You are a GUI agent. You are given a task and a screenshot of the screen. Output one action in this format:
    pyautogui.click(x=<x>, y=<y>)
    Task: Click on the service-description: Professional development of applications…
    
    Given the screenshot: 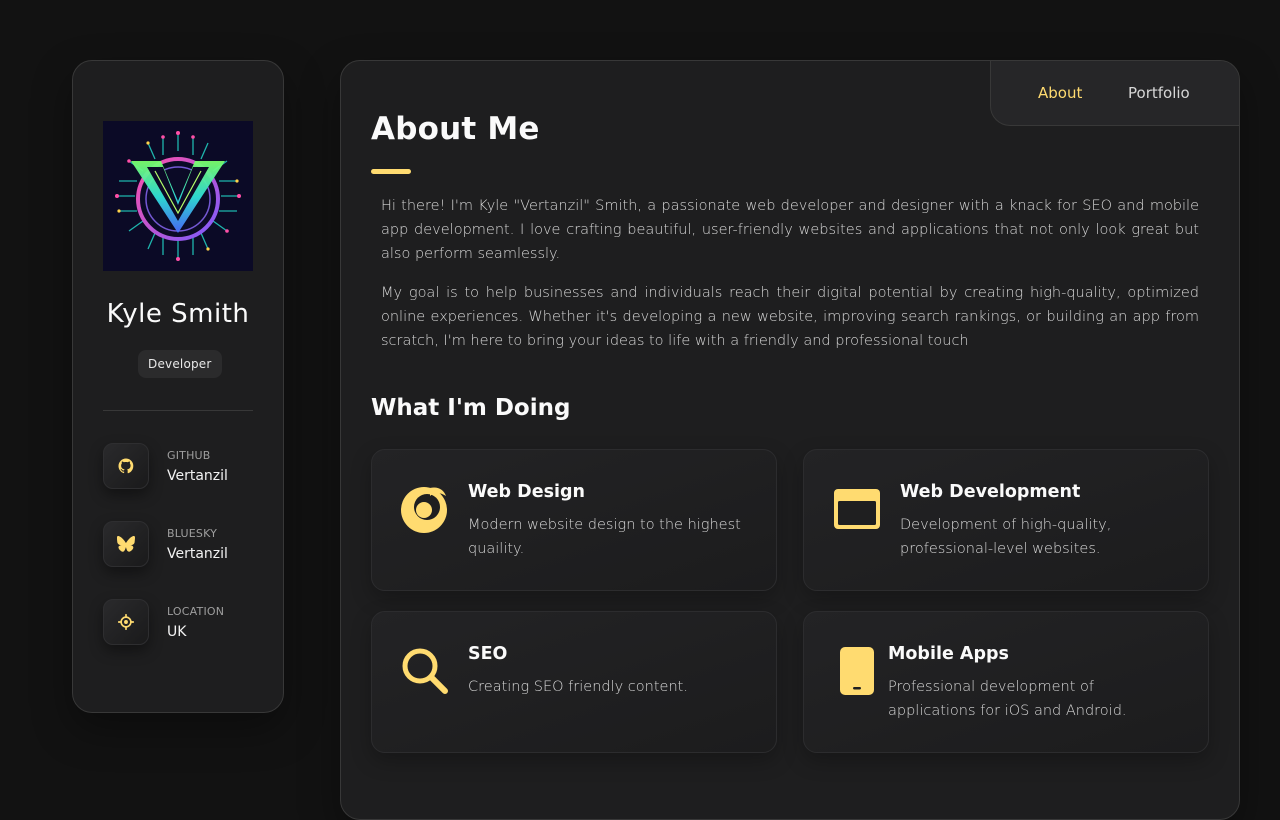 What is the action you would take?
    pyautogui.click(x=1007, y=699)
    